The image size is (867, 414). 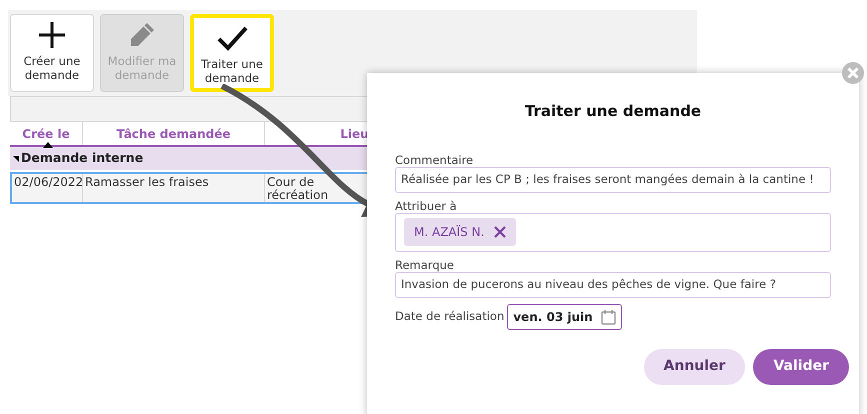 I want to click on expand-icon, so click(x=16, y=159).